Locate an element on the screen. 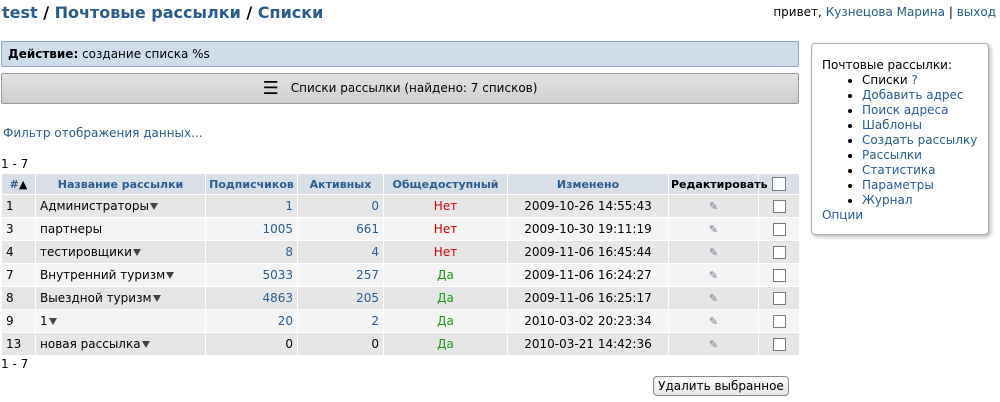  select-all-checkbox is located at coordinates (779, 184).